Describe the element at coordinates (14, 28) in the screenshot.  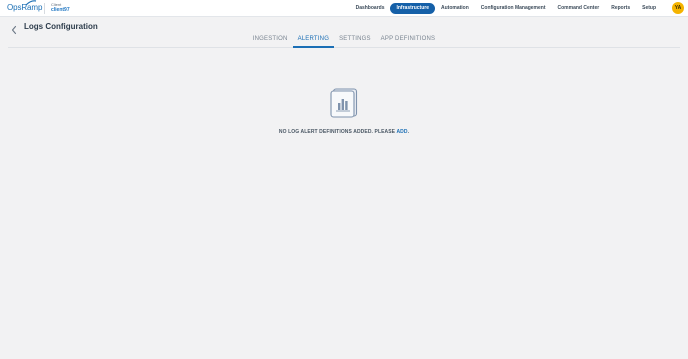
I see `back-button` at that location.